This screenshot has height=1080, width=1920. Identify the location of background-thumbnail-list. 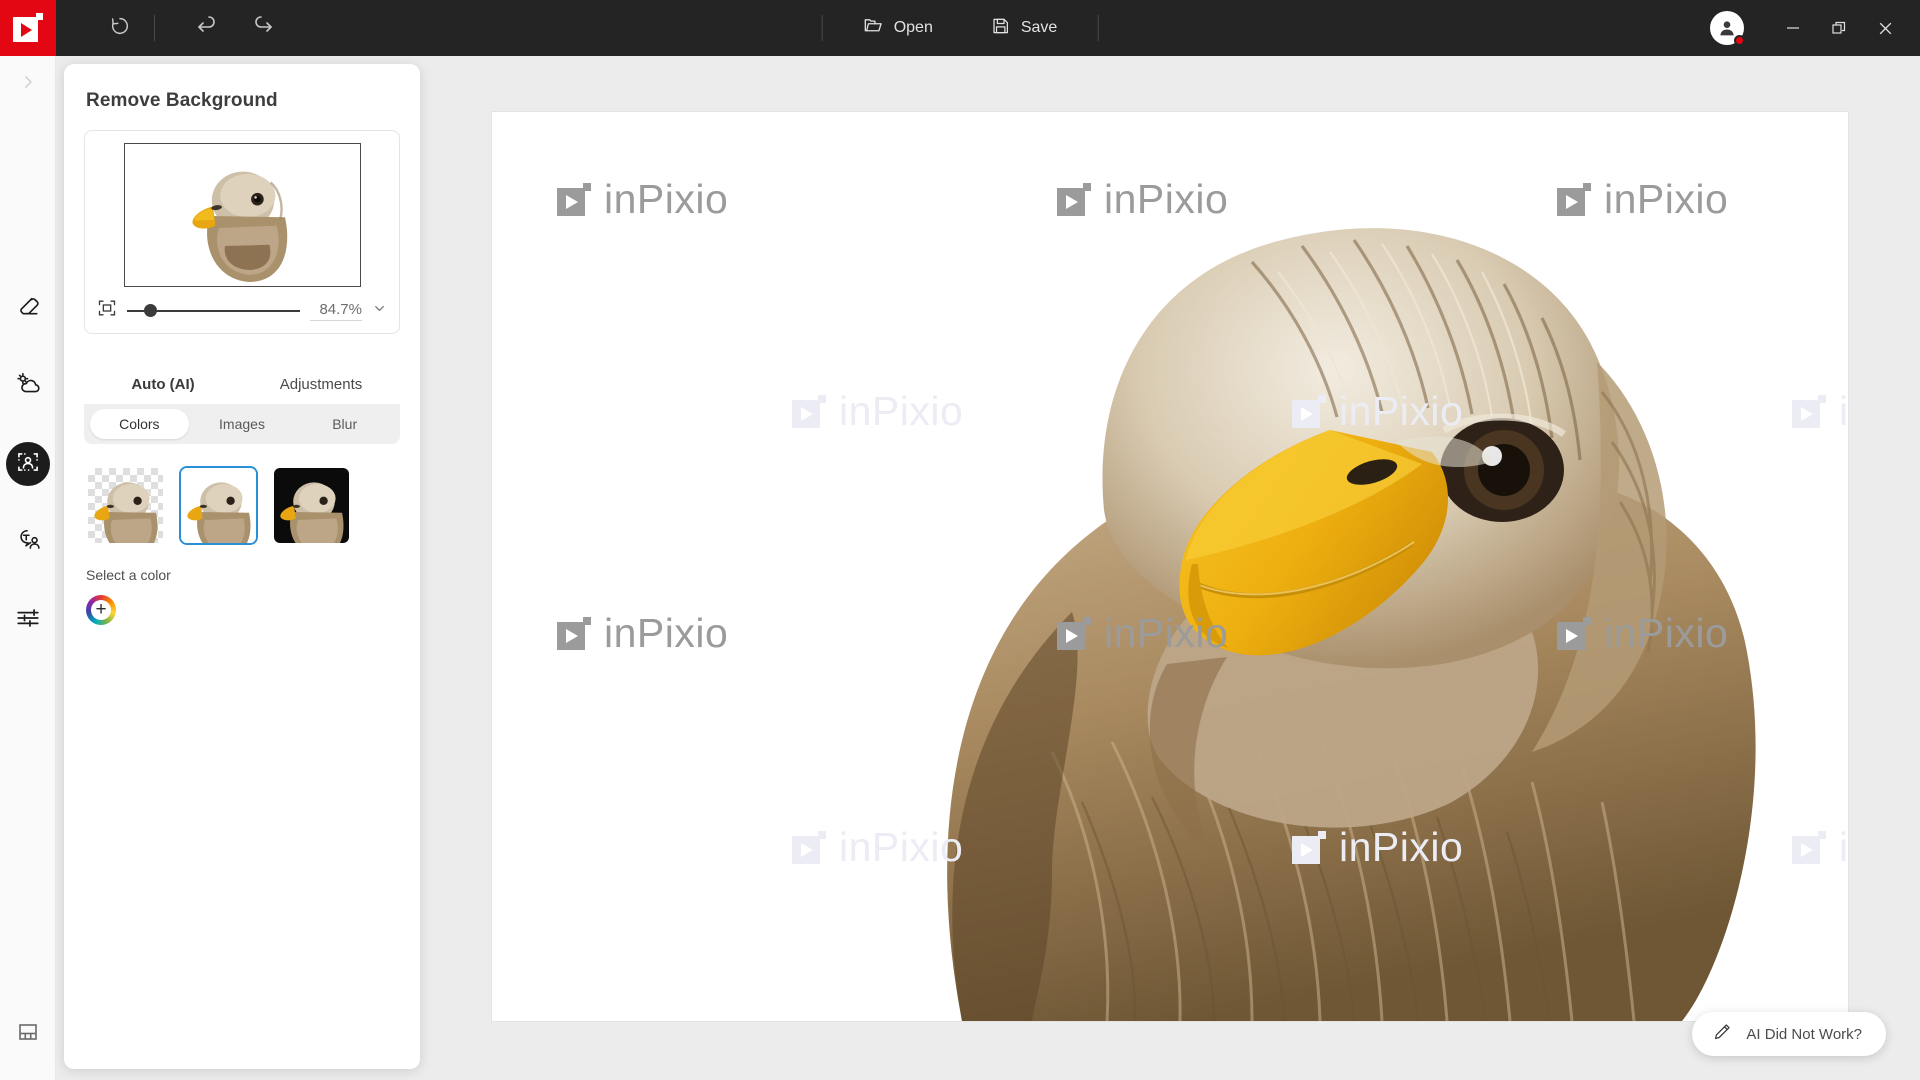
(242, 505).